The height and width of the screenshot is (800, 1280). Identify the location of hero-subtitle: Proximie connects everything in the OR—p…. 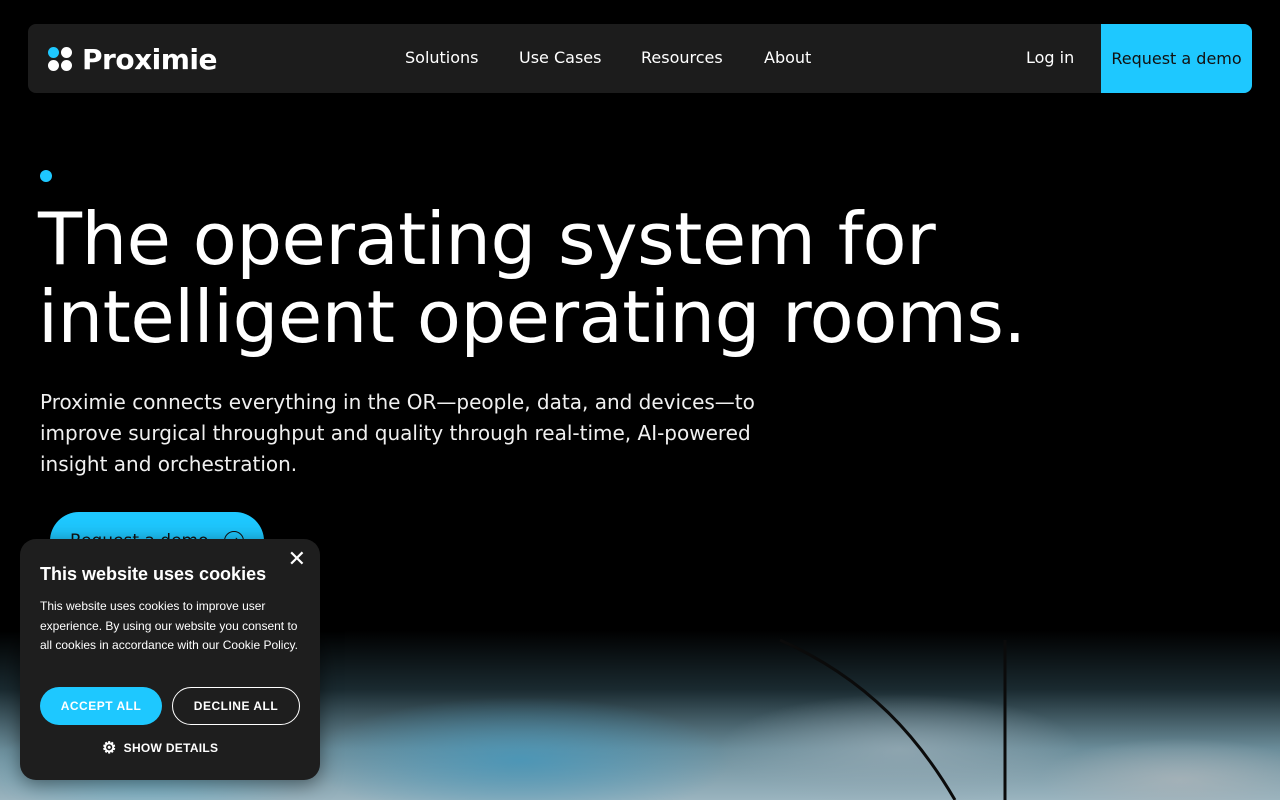
(397, 433).